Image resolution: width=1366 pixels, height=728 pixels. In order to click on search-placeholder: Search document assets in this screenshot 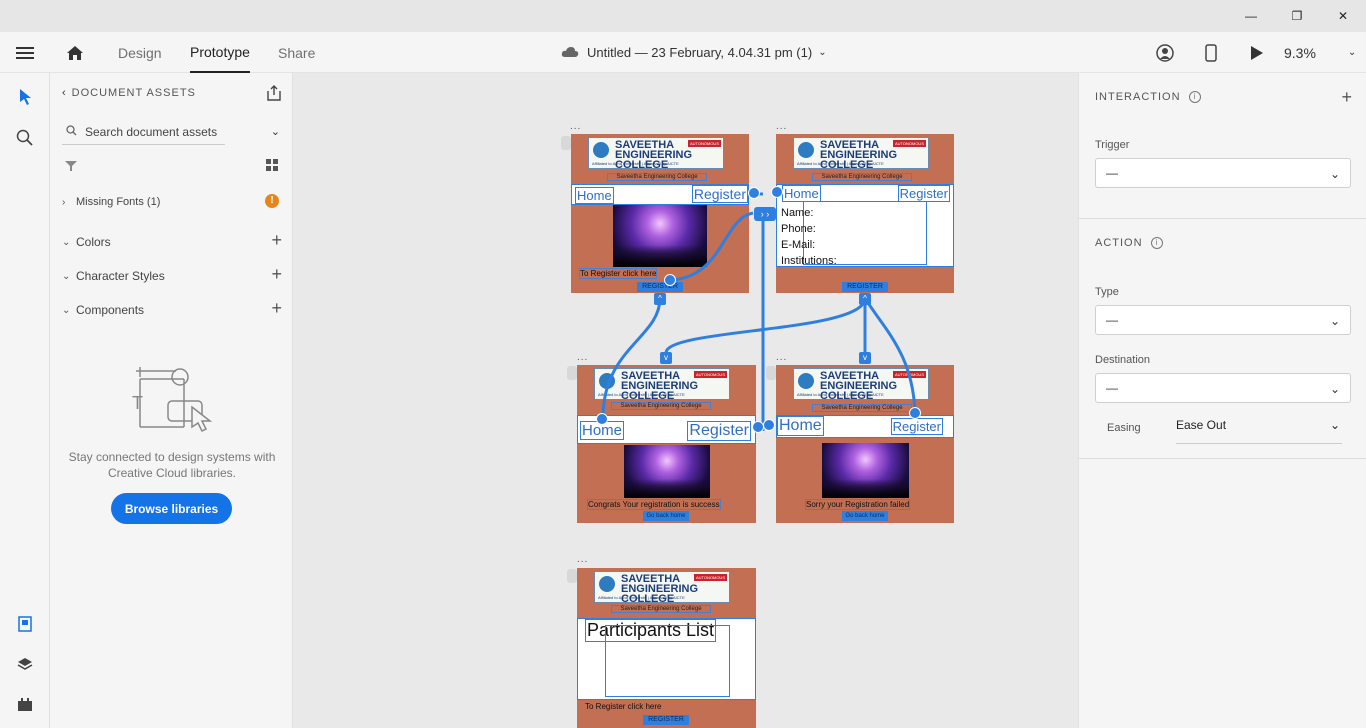, I will do `click(151, 131)`.